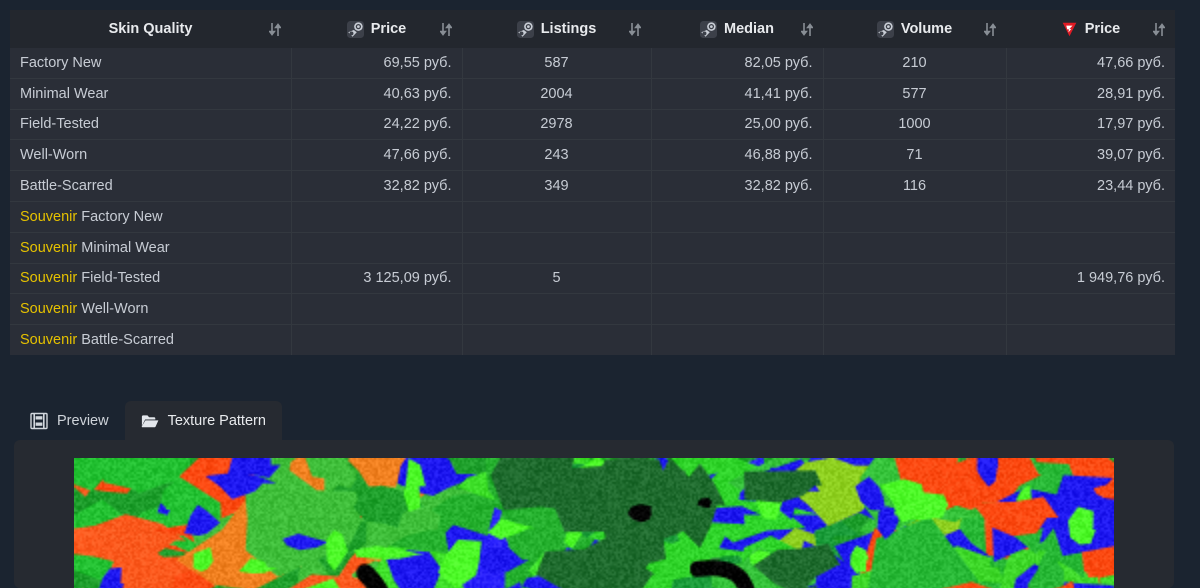 The height and width of the screenshot is (588, 1200). I want to click on cell-market-price: 1 949,76 руб., so click(1090, 279).